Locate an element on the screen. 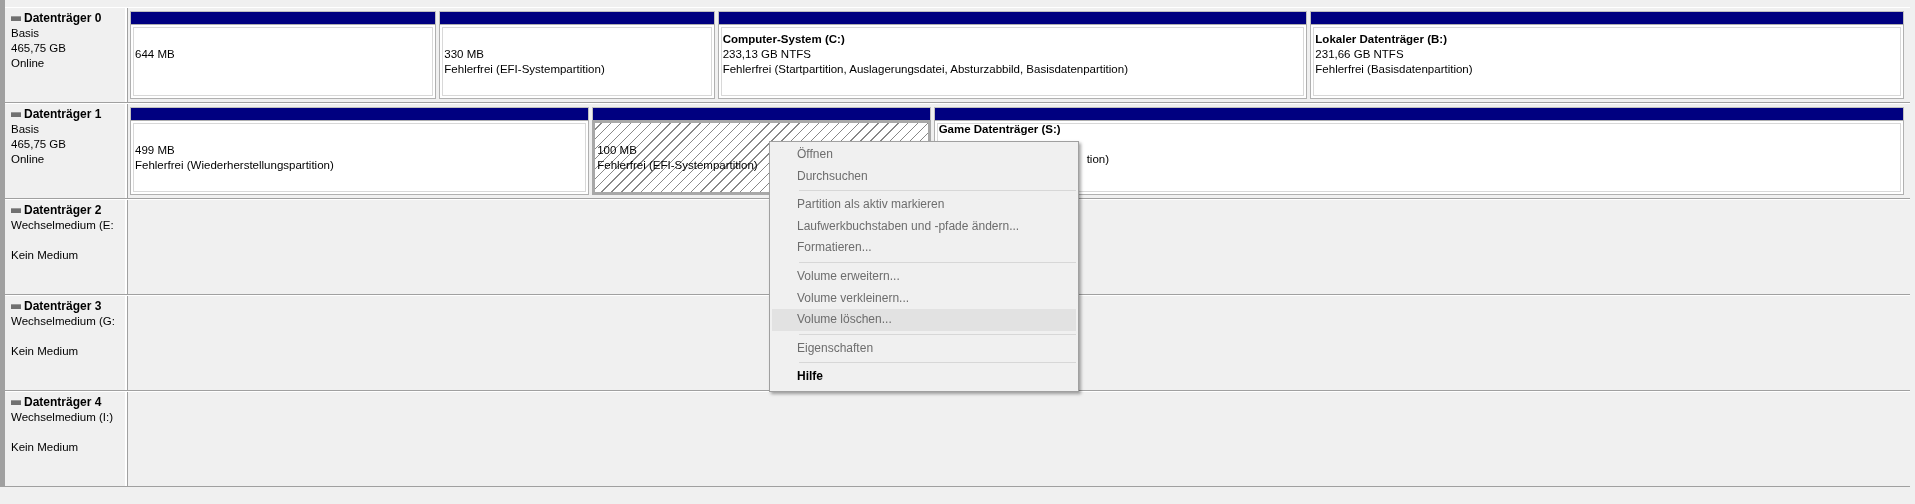 Image resolution: width=1915 pixels, height=504 pixels. partition-status: Fehlerfrei (Wiederherstellungspartition) is located at coordinates (234, 165).